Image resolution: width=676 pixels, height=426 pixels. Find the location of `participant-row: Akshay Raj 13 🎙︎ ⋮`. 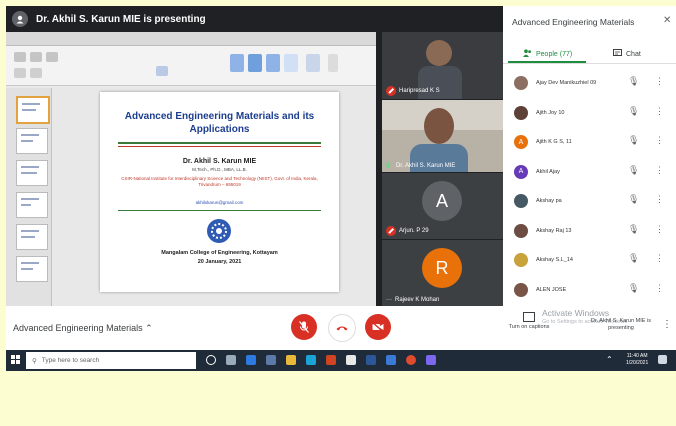

participant-row: Akshay Raj 13 🎙︎ ⋮ is located at coordinates (589, 232).